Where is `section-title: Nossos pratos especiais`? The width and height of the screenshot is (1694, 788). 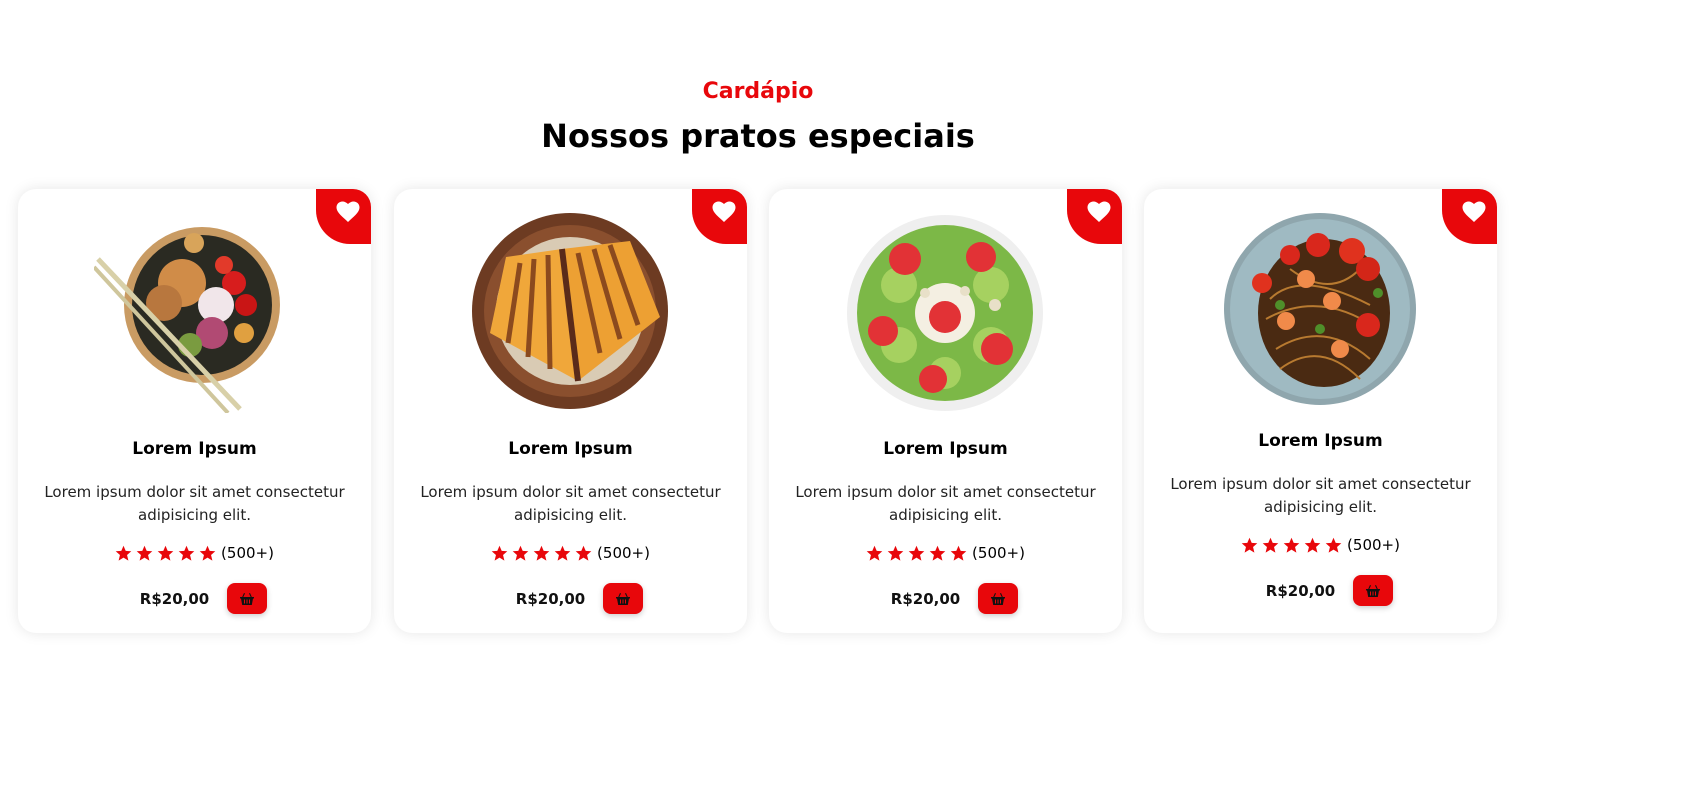
section-title: Nossos pratos especiais is located at coordinates (758, 136).